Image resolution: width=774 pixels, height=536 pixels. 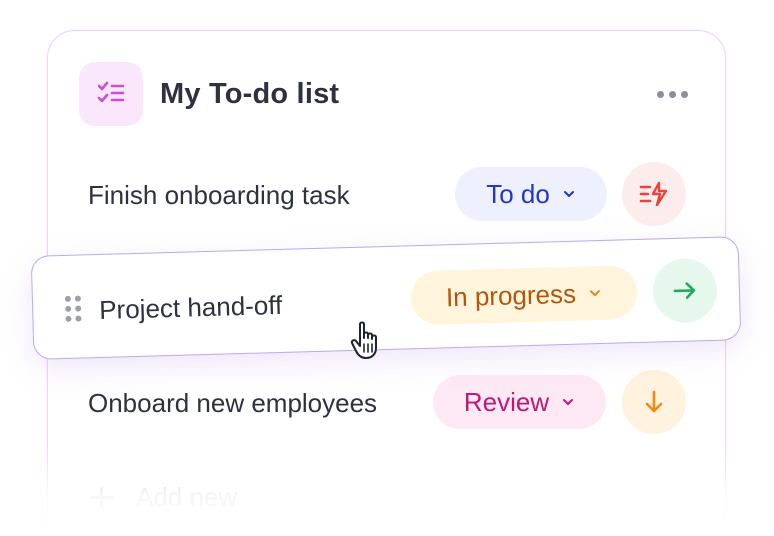 What do you see at coordinates (233, 403) in the screenshot?
I see `task-text: Onboard new employees` at bounding box center [233, 403].